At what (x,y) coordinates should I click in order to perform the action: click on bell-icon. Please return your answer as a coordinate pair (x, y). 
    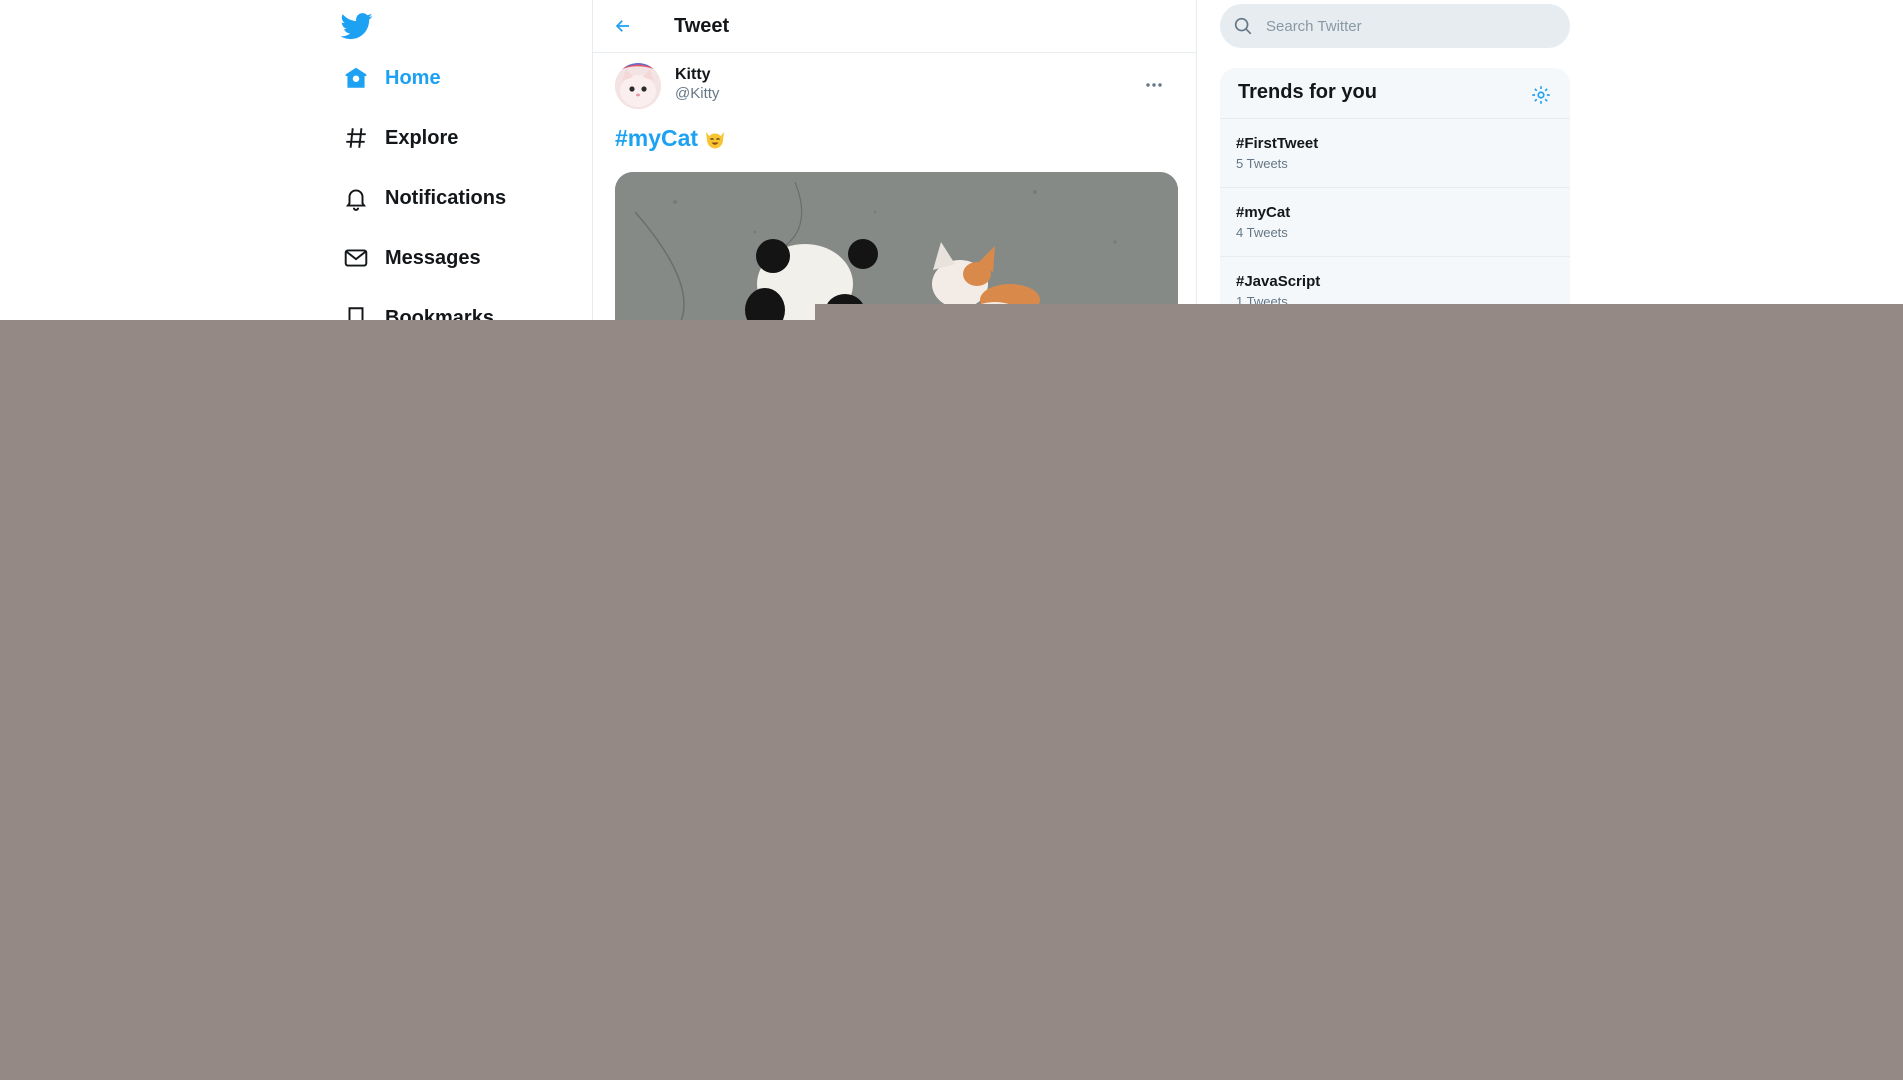
    Looking at the image, I should click on (360, 198).